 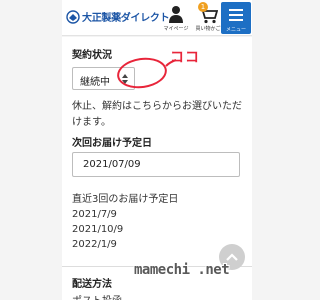 I want to click on contract-note: 休止、解約はこちらからお選びいただけます。, so click(x=157, y=114).